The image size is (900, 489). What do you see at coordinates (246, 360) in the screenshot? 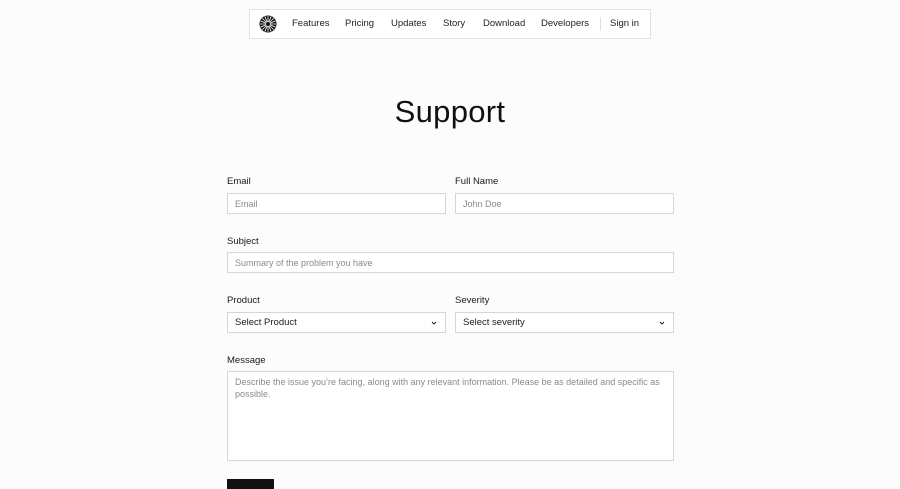
I see `message-label: Message` at bounding box center [246, 360].